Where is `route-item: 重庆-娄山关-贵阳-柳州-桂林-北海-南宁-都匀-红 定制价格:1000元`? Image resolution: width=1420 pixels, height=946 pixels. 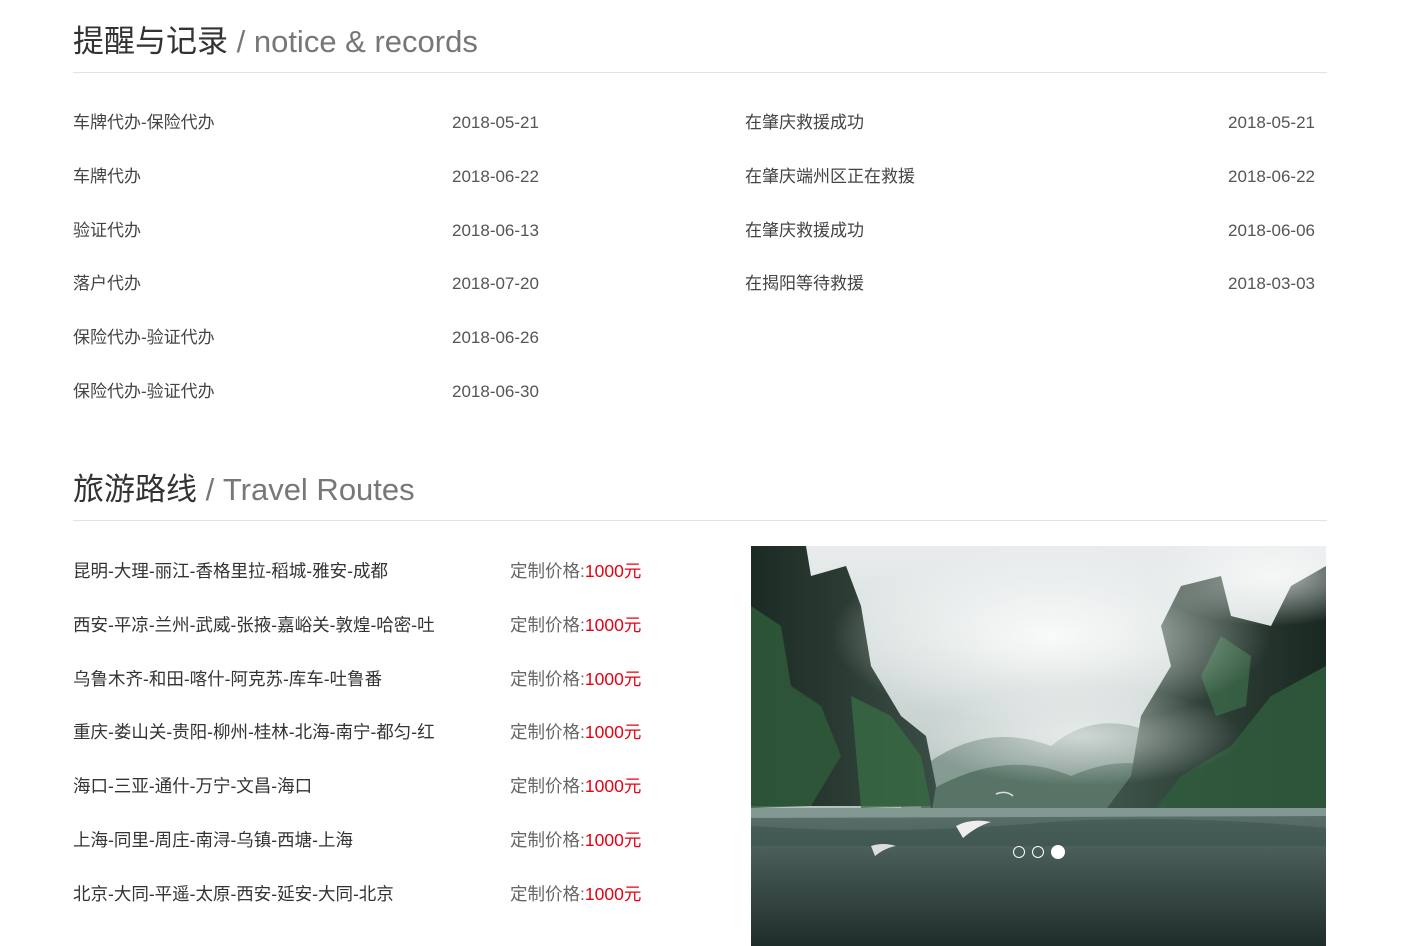 route-item: 重庆-娄山关-贵阳-柳州-桂林-北海-南宁-都匀-红 定制价格:1000元 is located at coordinates (363, 733).